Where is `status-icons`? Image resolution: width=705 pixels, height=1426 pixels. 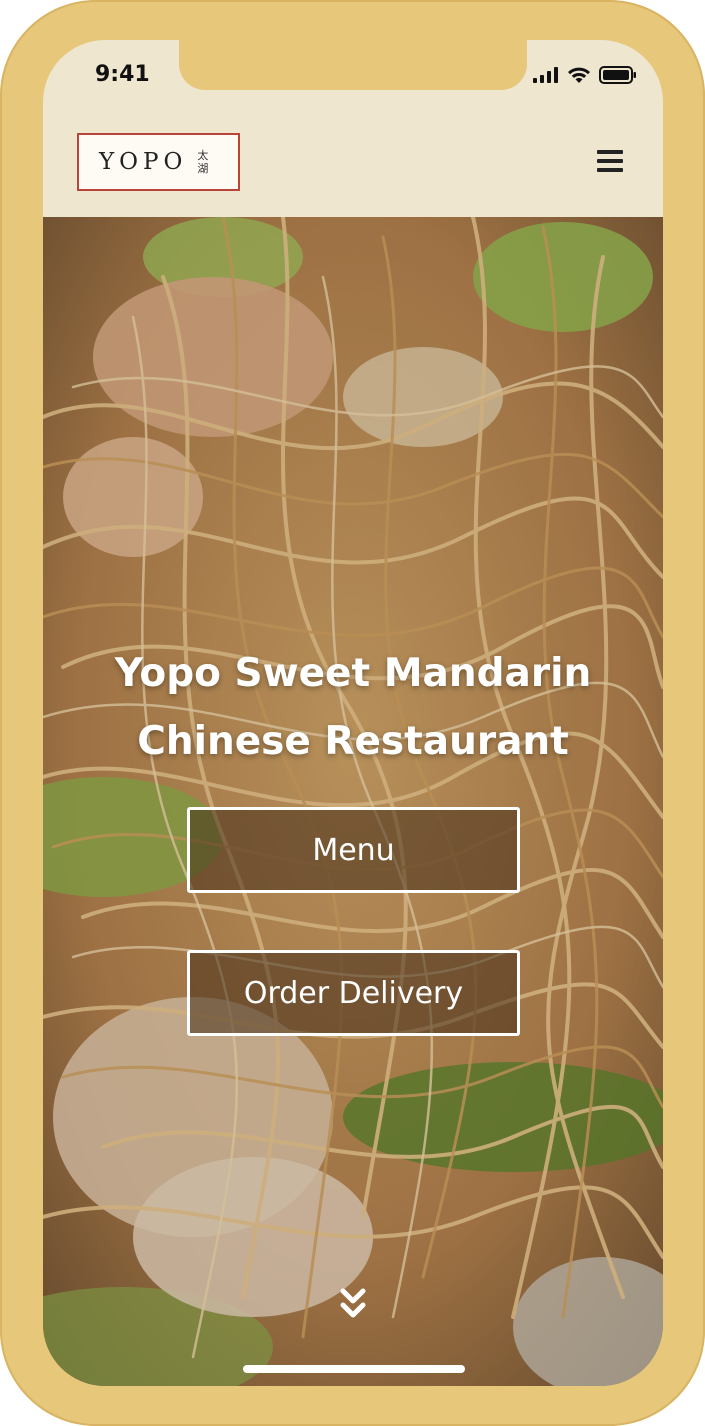 status-icons is located at coordinates (585, 75).